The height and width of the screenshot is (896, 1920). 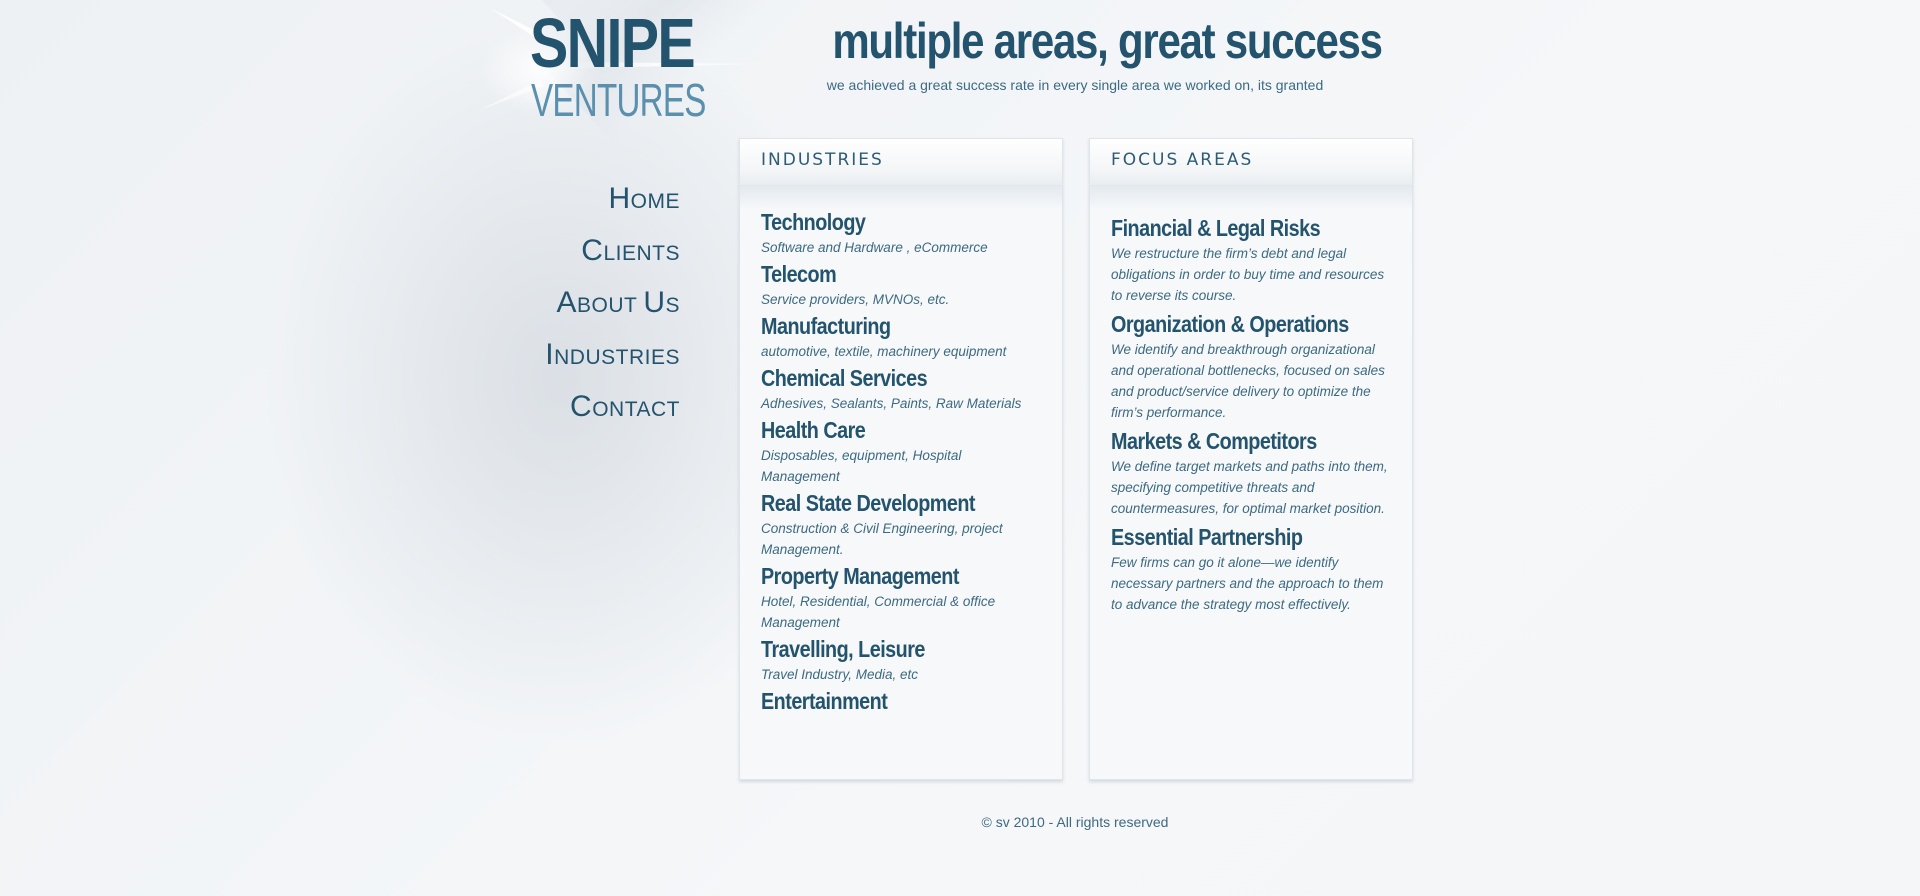 What do you see at coordinates (840, 674) in the screenshot?
I see `industry-description: Travel Industry, Media, etc` at bounding box center [840, 674].